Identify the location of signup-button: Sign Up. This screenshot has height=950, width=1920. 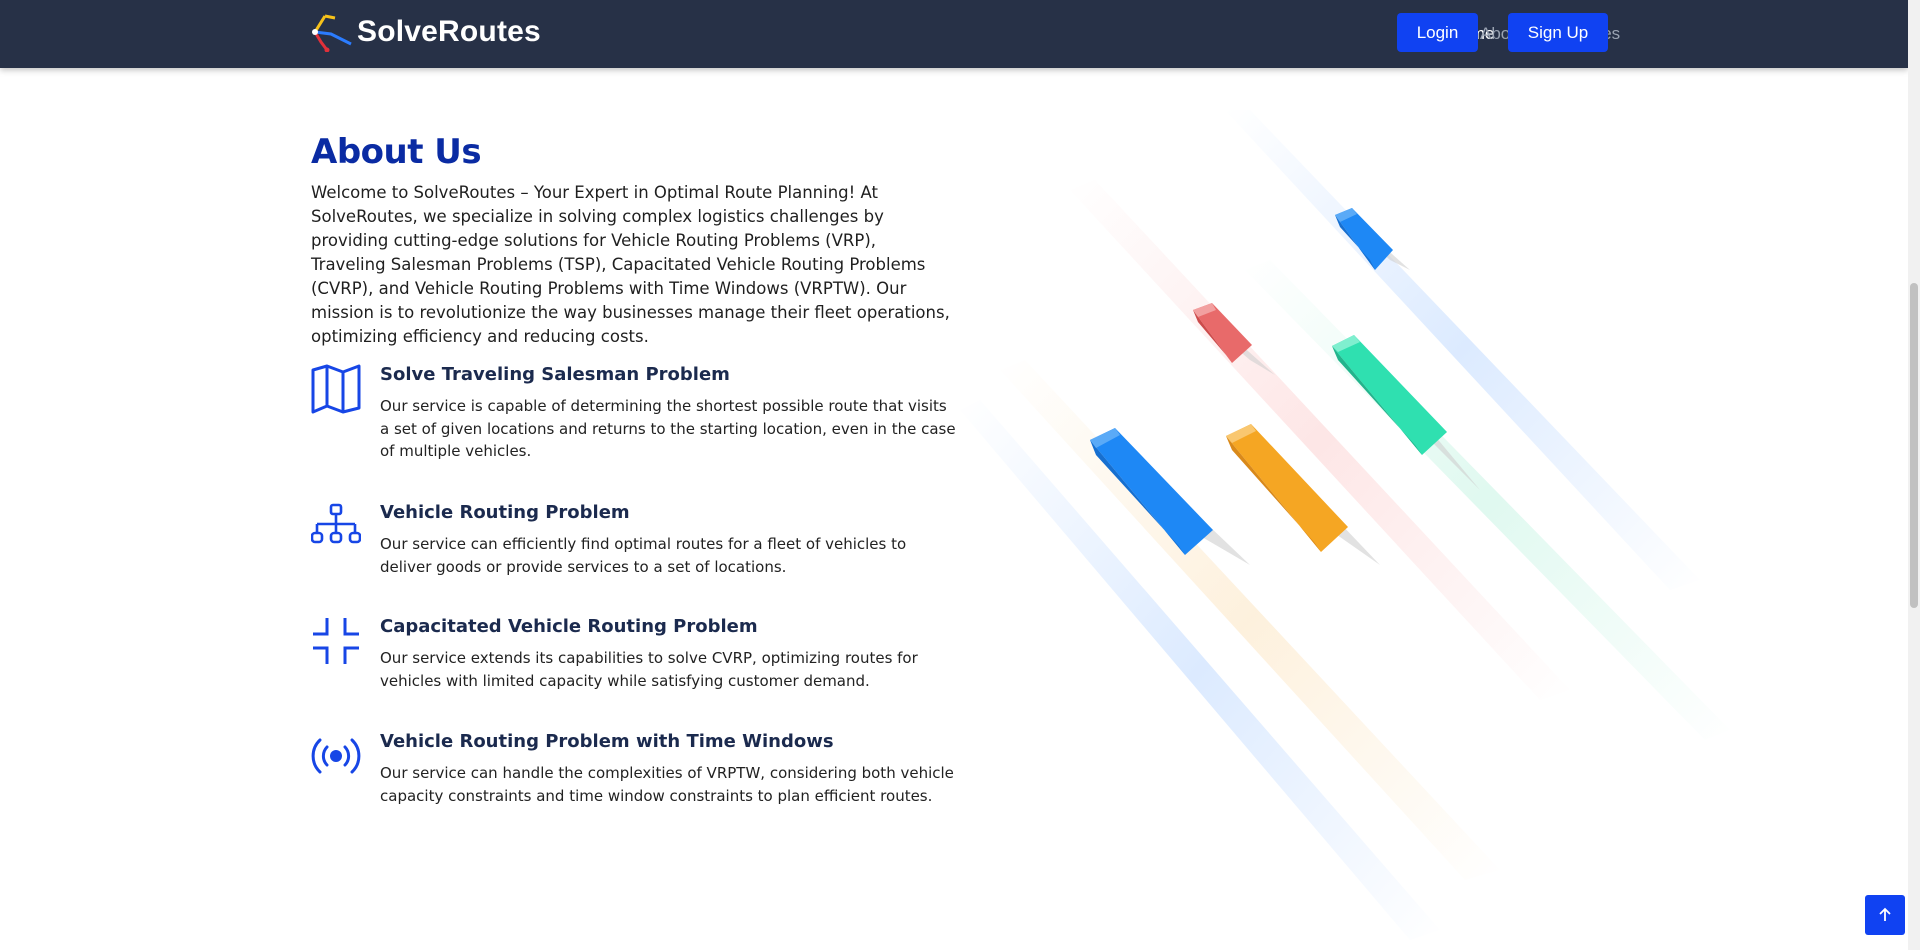
(1558, 32).